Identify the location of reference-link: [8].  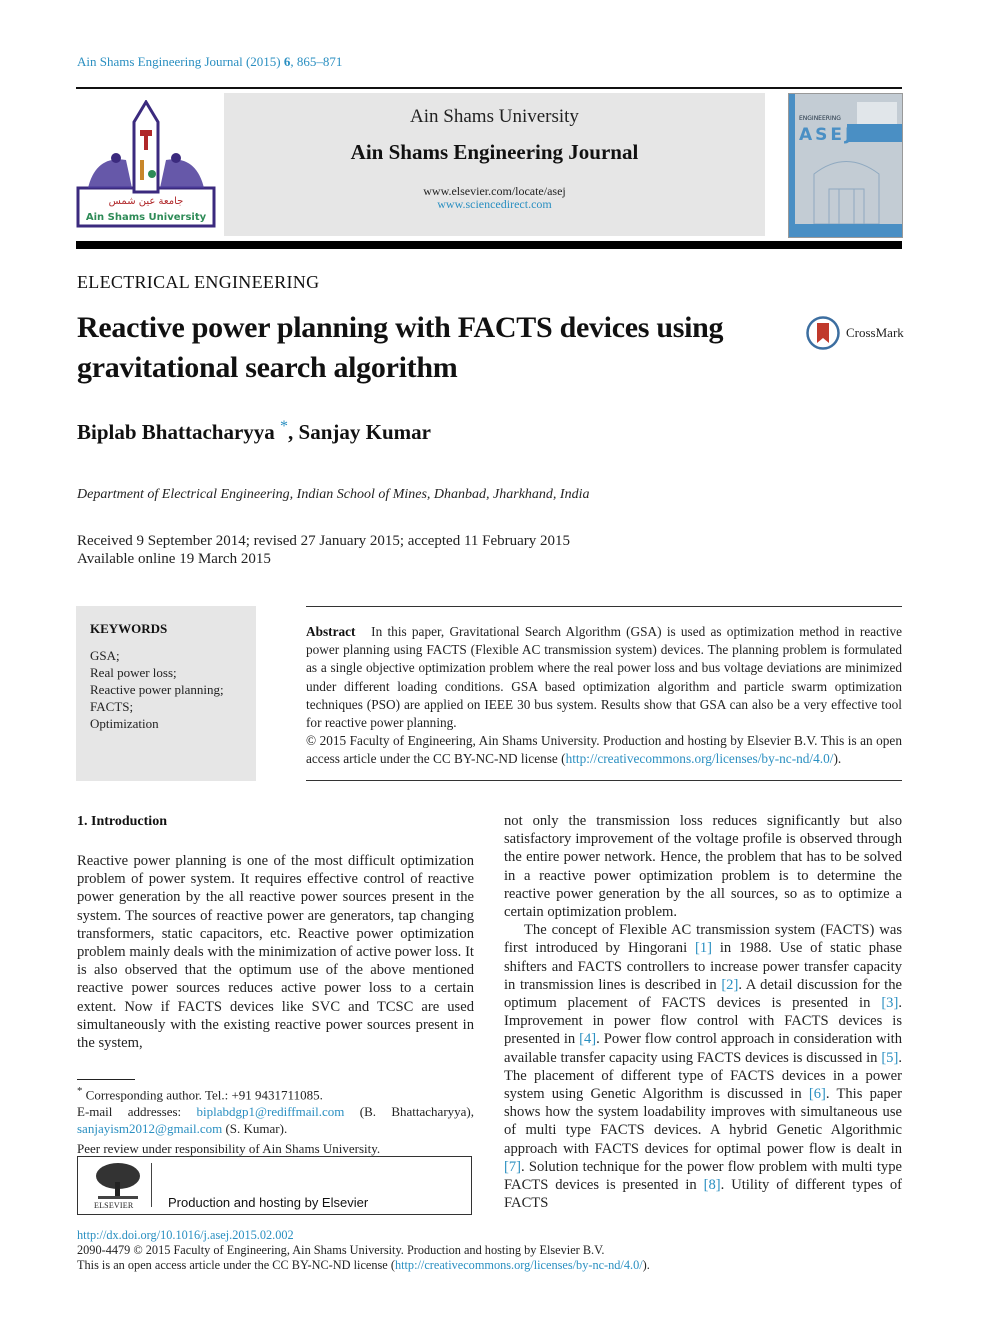
(712, 1185).